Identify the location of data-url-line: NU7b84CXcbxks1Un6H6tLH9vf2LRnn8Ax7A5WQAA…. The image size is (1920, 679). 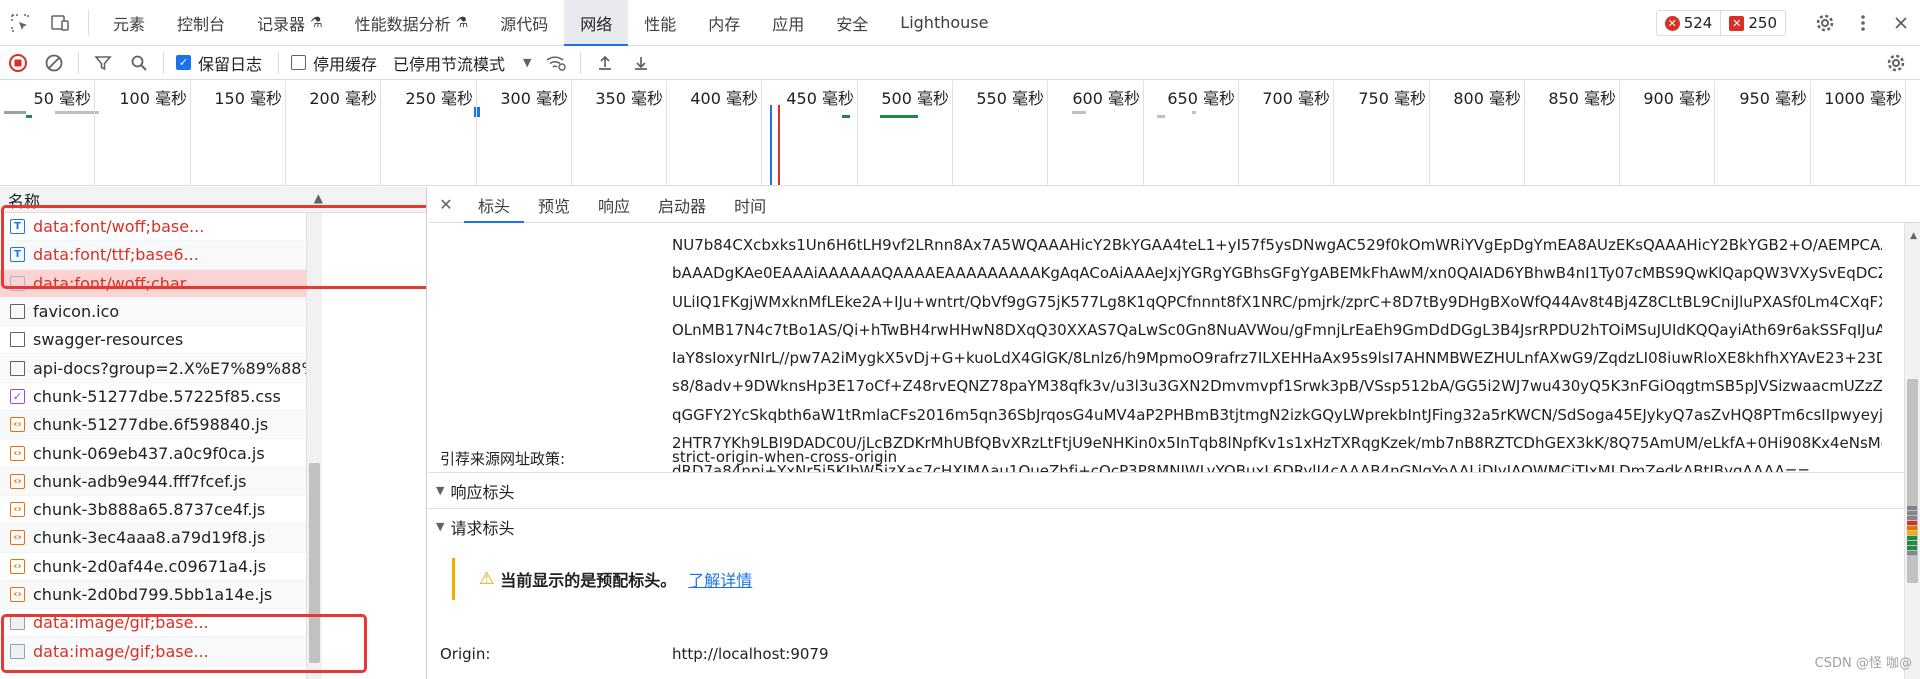
(1277, 245).